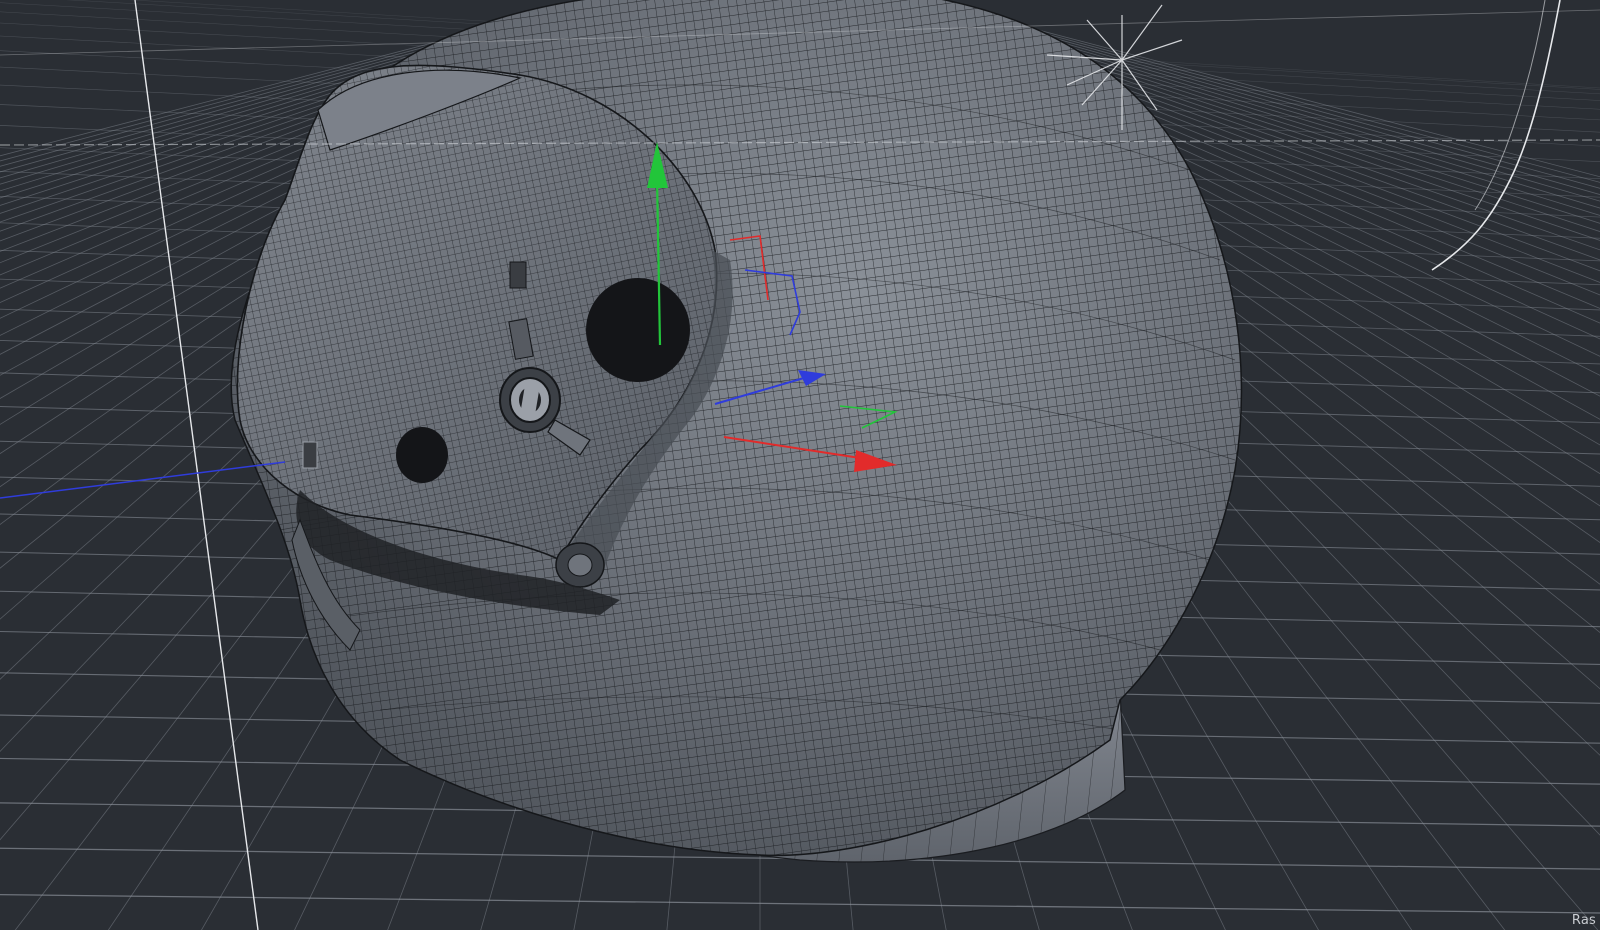 This screenshot has width=1600, height=930. Describe the element at coordinates (580, 565) in the screenshot. I see `chin-vent` at that location.